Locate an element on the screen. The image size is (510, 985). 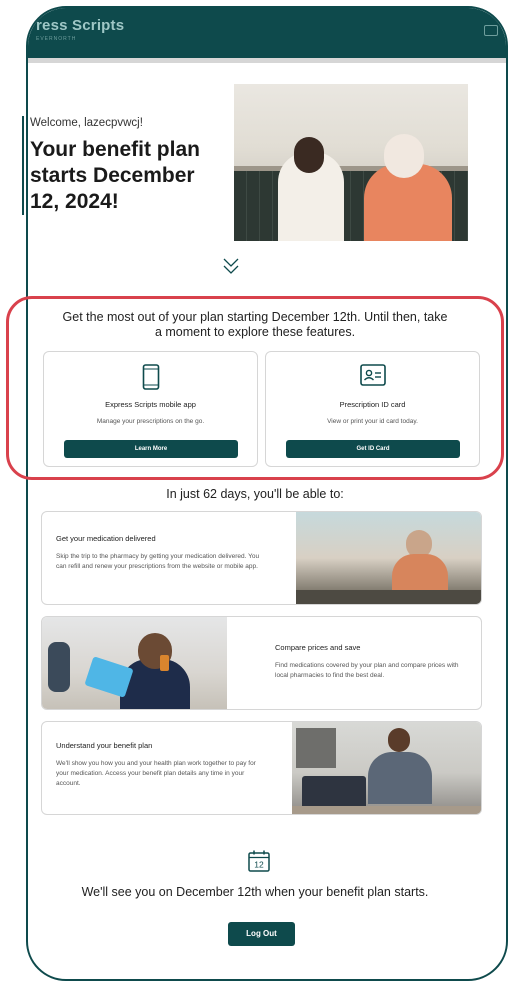
card-title: Prescription ID card is located at coordinates (372, 404).